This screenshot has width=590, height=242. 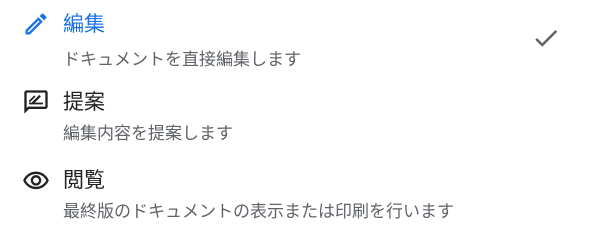 I want to click on menu-item-edit-title: 編集, so click(x=84, y=24).